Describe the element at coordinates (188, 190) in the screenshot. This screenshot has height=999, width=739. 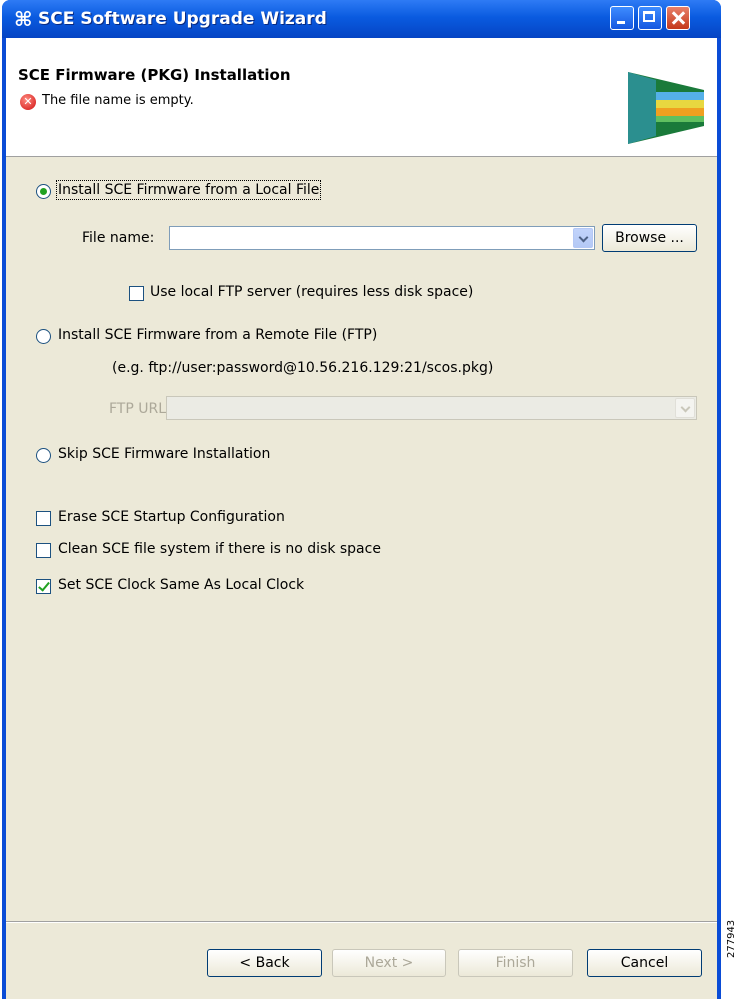
I see `local-file-label: Install SCE Firmware from a Local File` at that location.